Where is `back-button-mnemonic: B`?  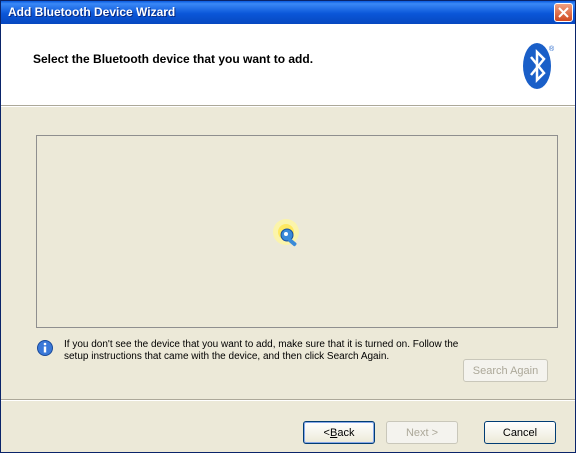
back-button-mnemonic: B is located at coordinates (333, 432).